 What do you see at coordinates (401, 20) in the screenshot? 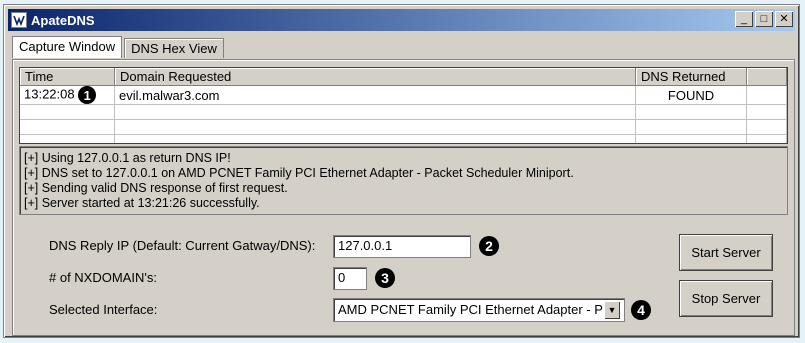
I see `title-bar: ApateDNS _ □ ✕` at bounding box center [401, 20].